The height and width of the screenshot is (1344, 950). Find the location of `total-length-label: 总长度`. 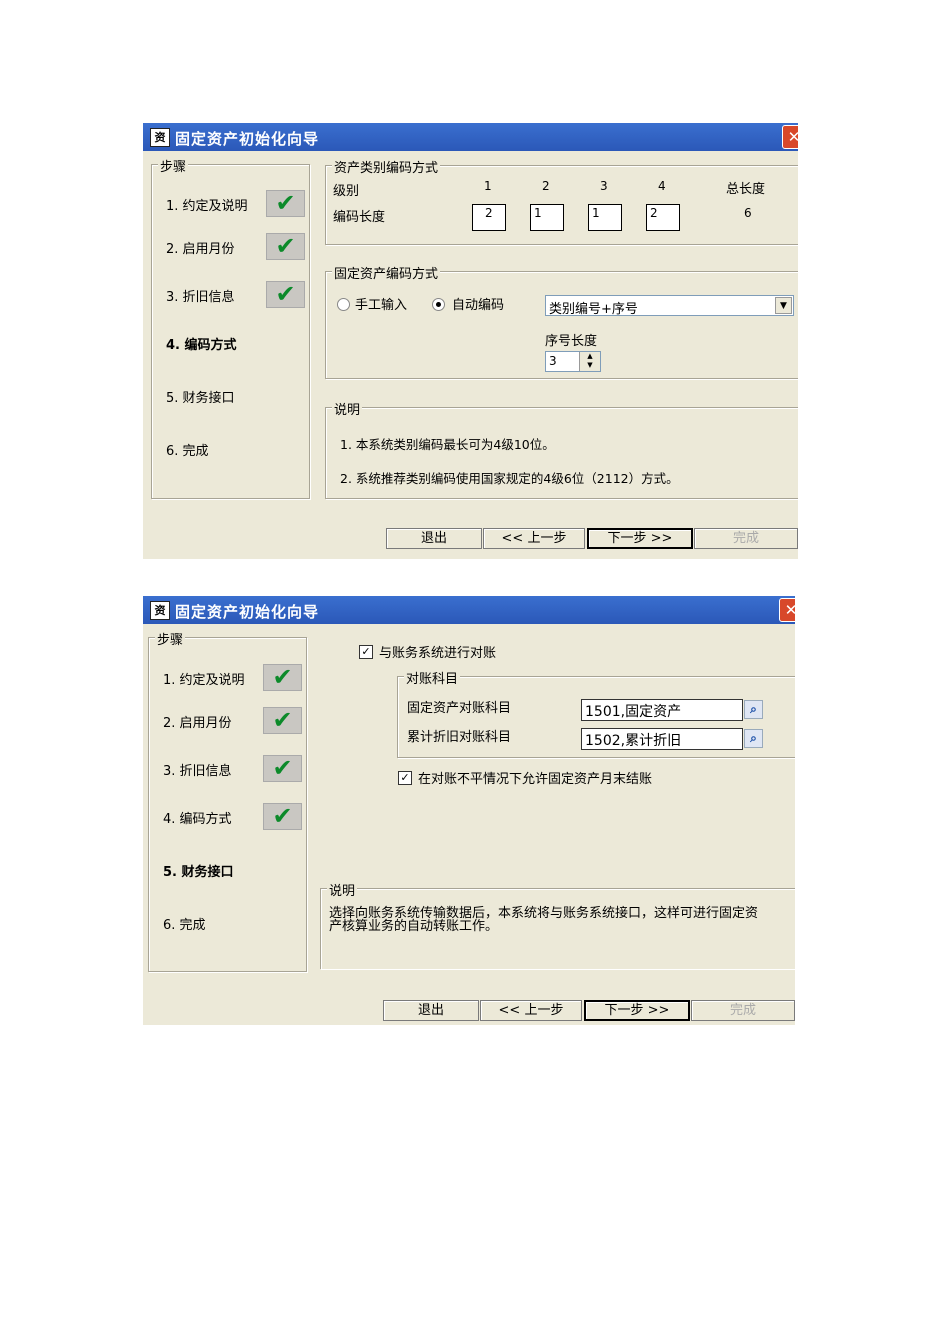

total-length-label: 总长度 is located at coordinates (746, 189).